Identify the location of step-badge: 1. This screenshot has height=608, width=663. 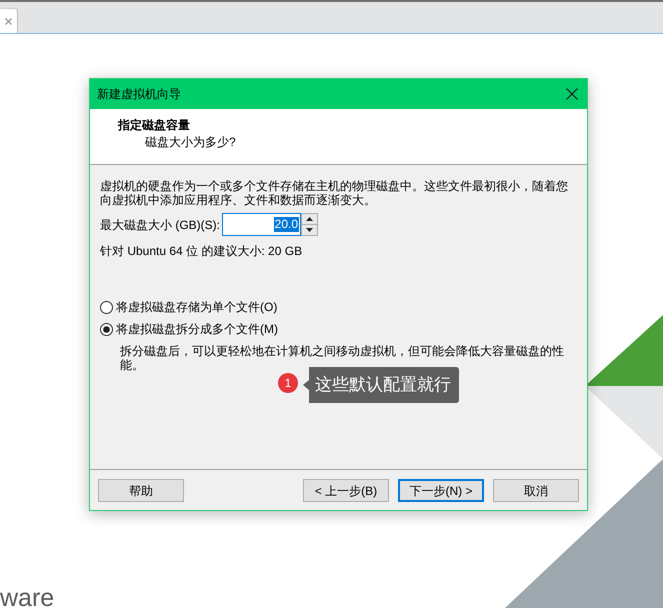
(288, 383).